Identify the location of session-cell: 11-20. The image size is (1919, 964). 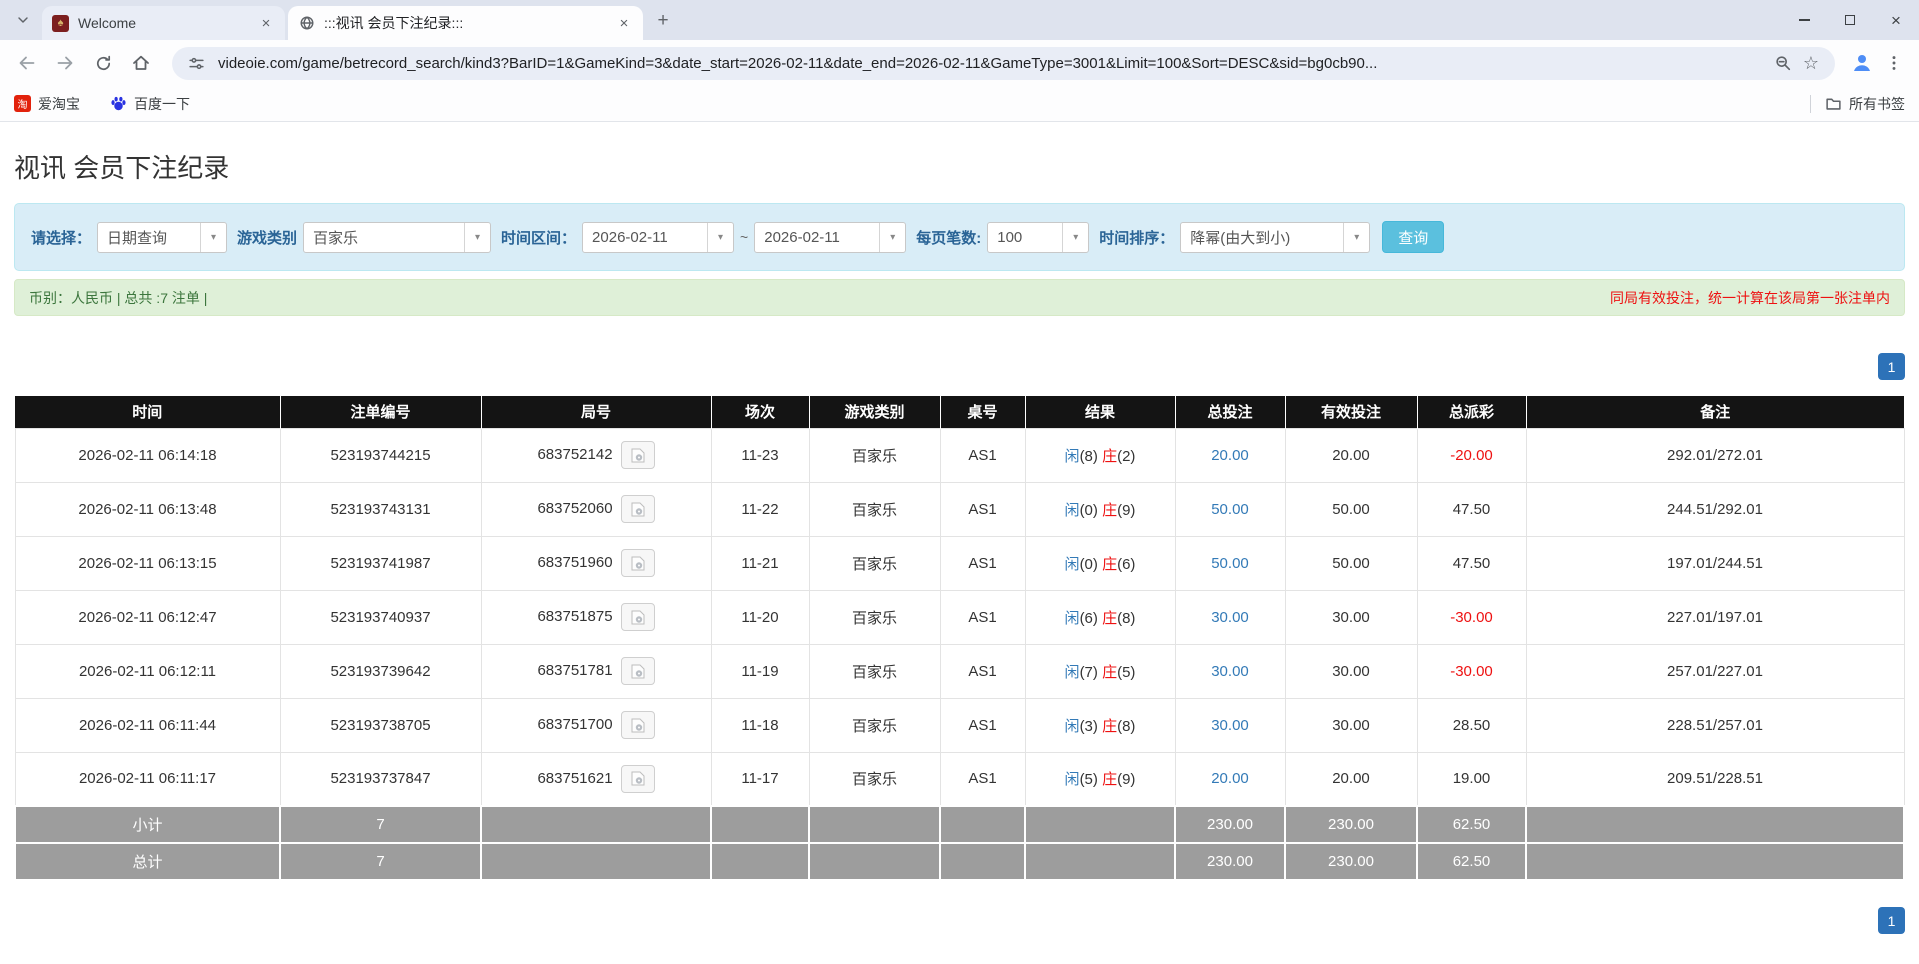
(760, 617).